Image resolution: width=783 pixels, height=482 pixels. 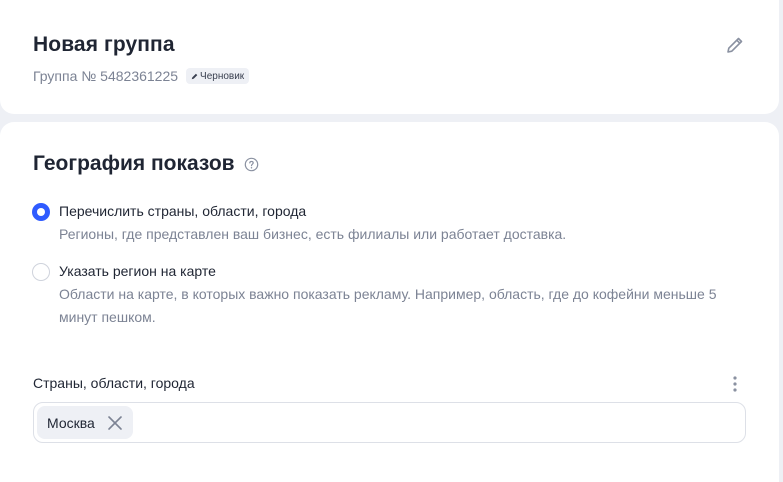 I want to click on geo-title-text: География показов, so click(x=134, y=163).